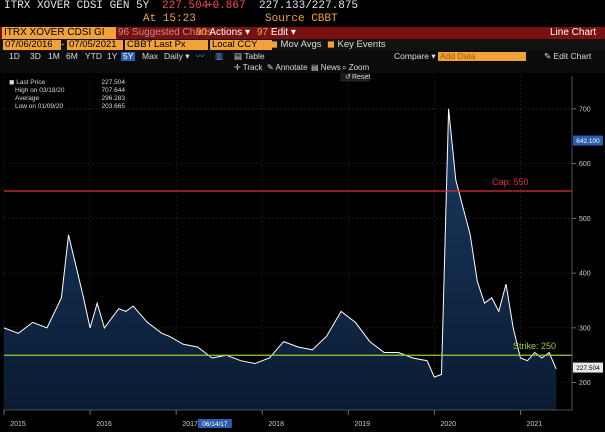 The height and width of the screenshot is (432, 605). What do you see at coordinates (449, 424) in the screenshot?
I see `x-tick-label: 2020` at bounding box center [449, 424].